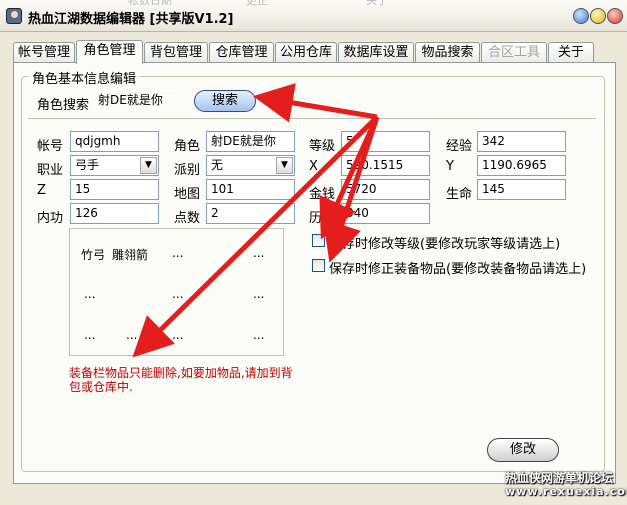  What do you see at coordinates (521, 165) in the screenshot?
I see `y-field: 1190.6965` at bounding box center [521, 165].